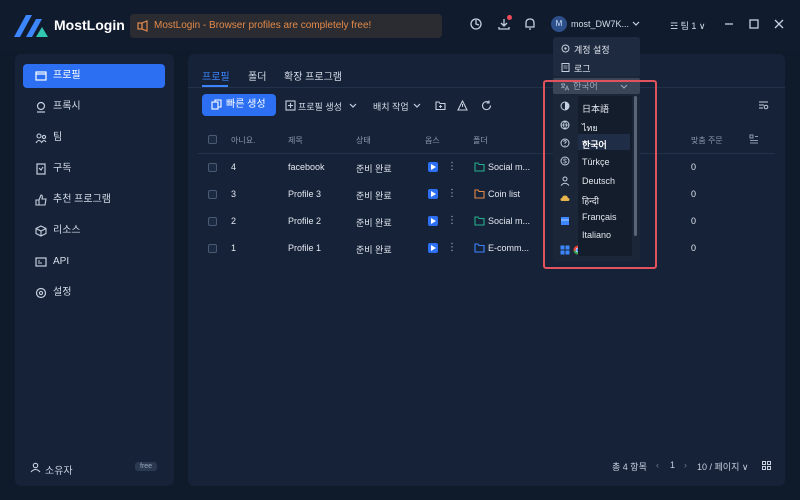  I want to click on language-option-french: Français, so click(599, 217).